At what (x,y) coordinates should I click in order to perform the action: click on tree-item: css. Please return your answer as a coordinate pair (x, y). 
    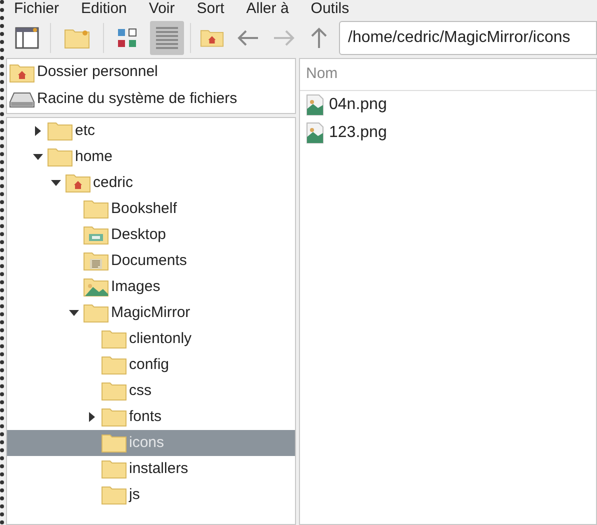
    Looking at the image, I should click on (151, 391).